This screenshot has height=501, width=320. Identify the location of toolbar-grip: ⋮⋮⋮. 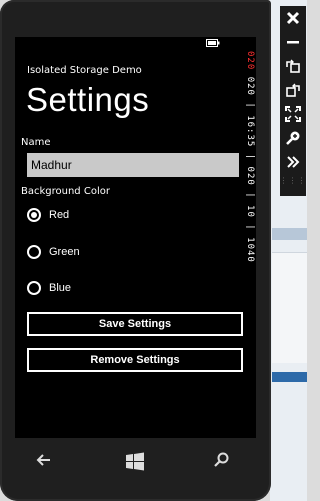
(293, 180).